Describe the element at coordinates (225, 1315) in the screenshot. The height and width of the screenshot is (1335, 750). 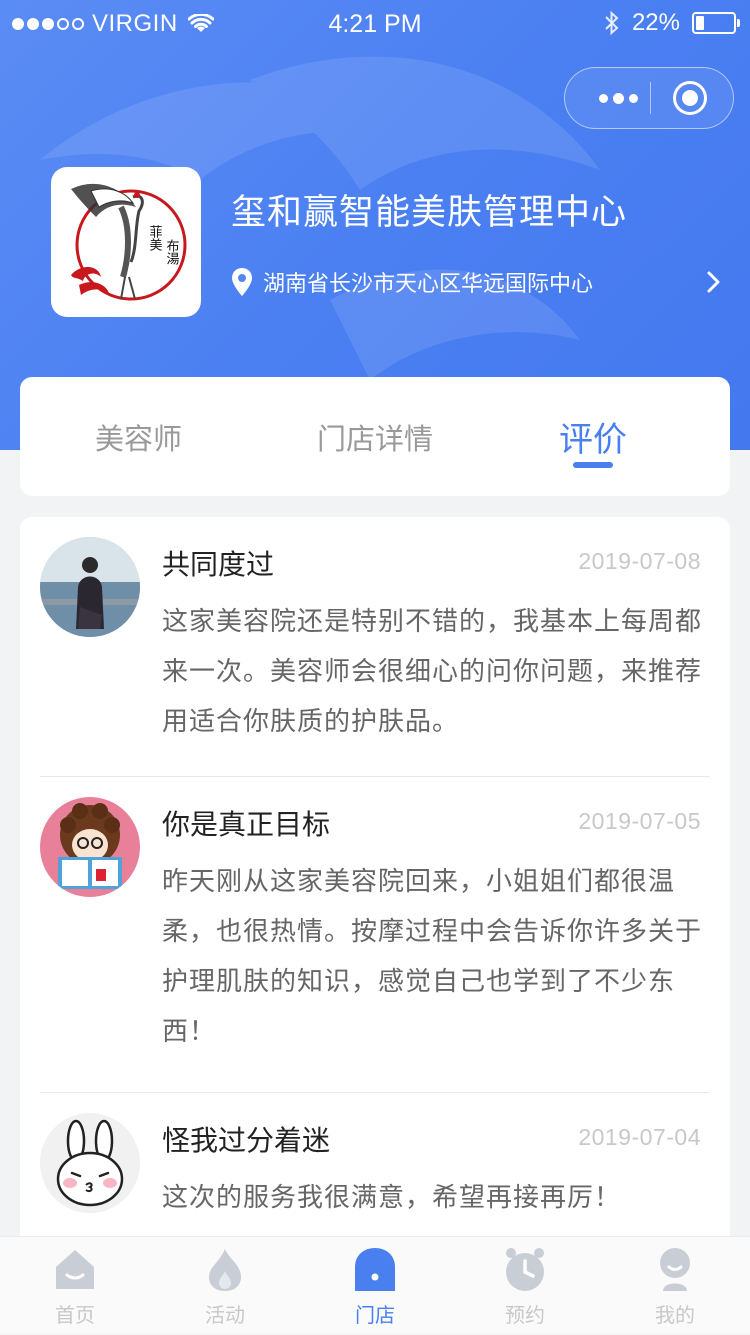
I see `nav-label: 活动` at that location.